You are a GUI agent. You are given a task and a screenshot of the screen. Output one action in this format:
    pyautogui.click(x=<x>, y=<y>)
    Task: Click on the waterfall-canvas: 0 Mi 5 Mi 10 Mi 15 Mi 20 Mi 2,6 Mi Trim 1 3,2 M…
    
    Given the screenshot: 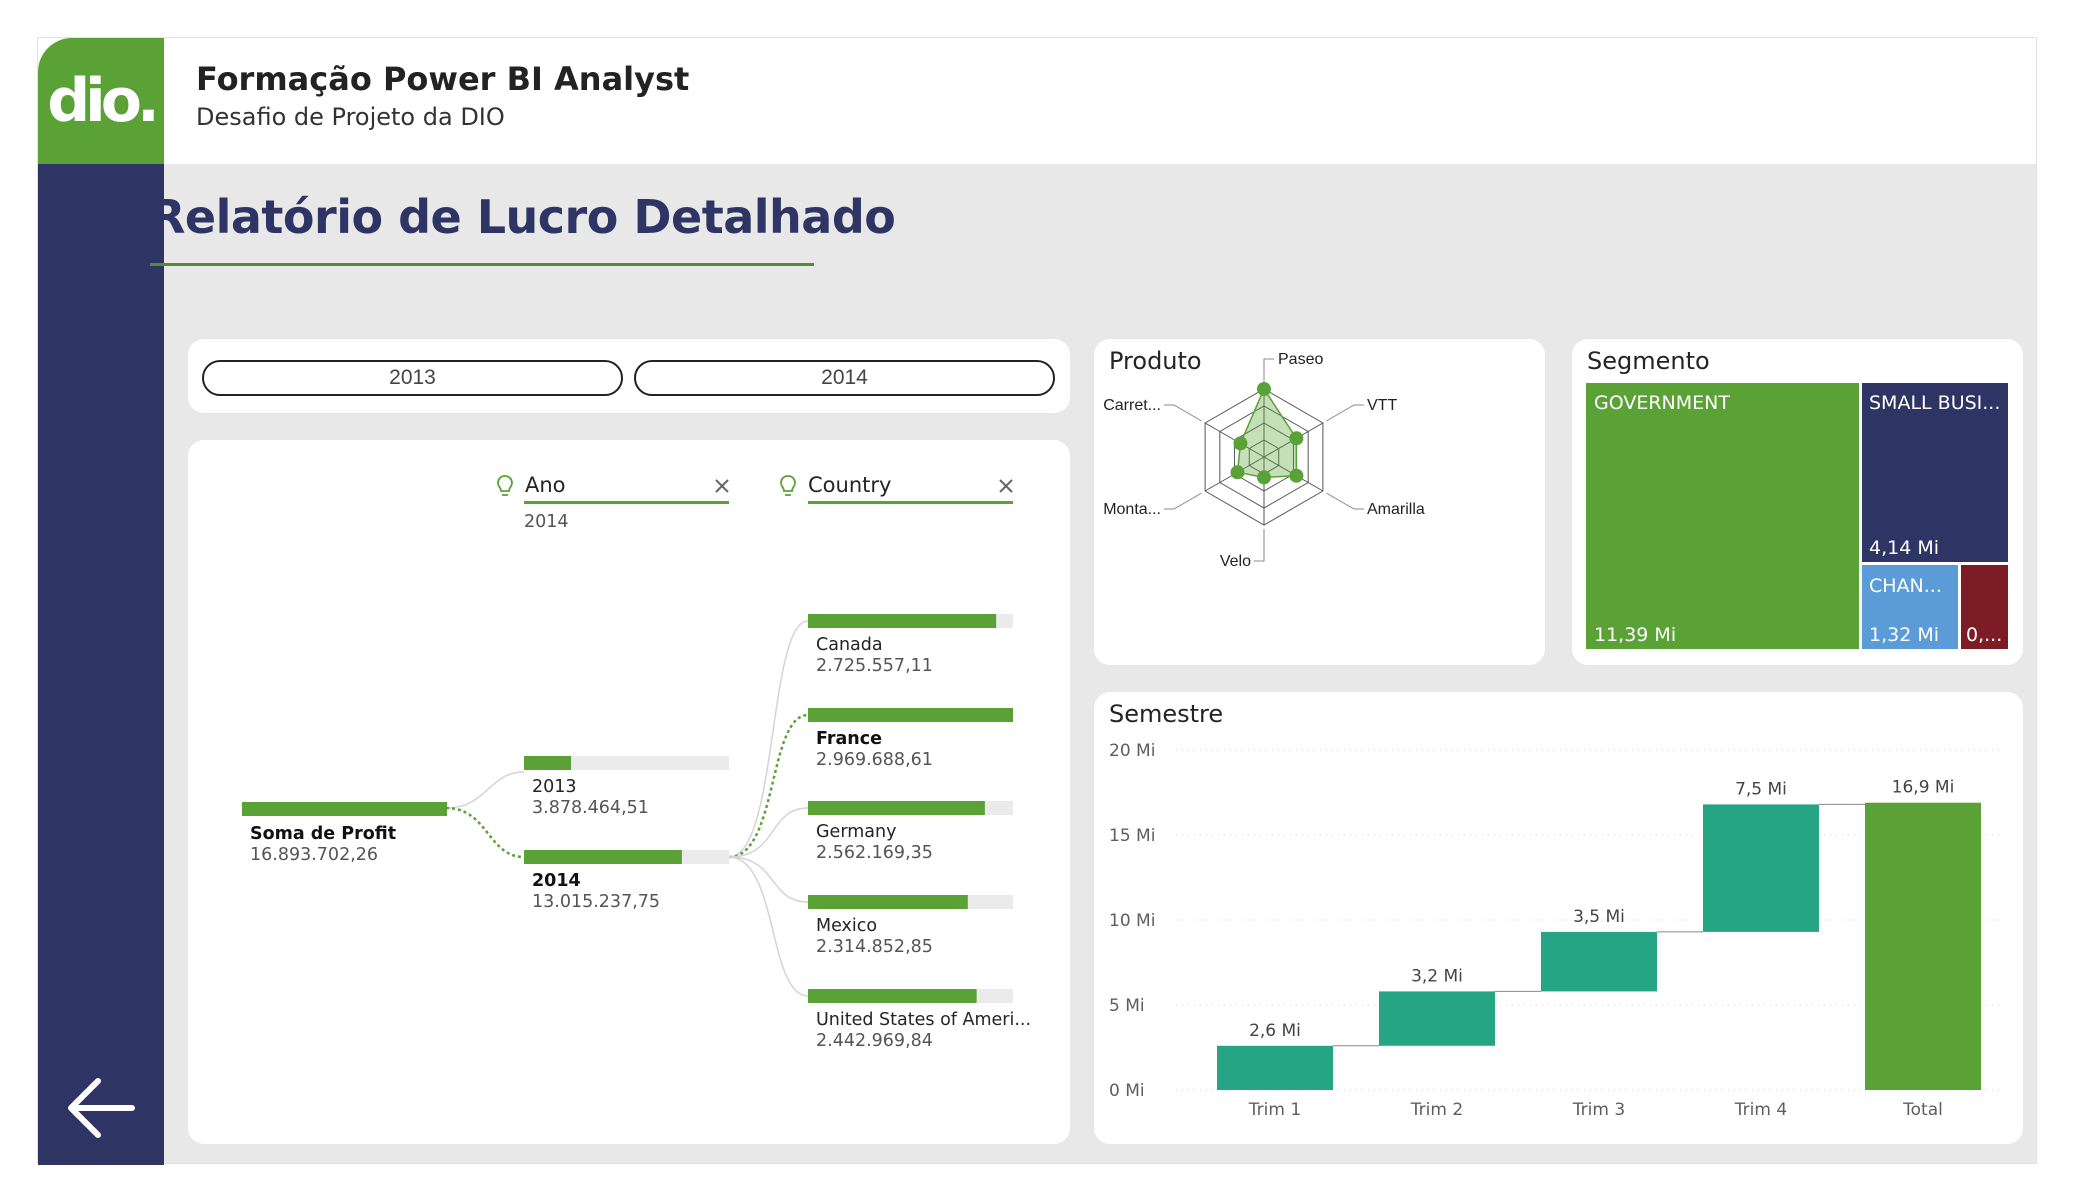 What is the action you would take?
    pyautogui.click(x=1556, y=930)
    